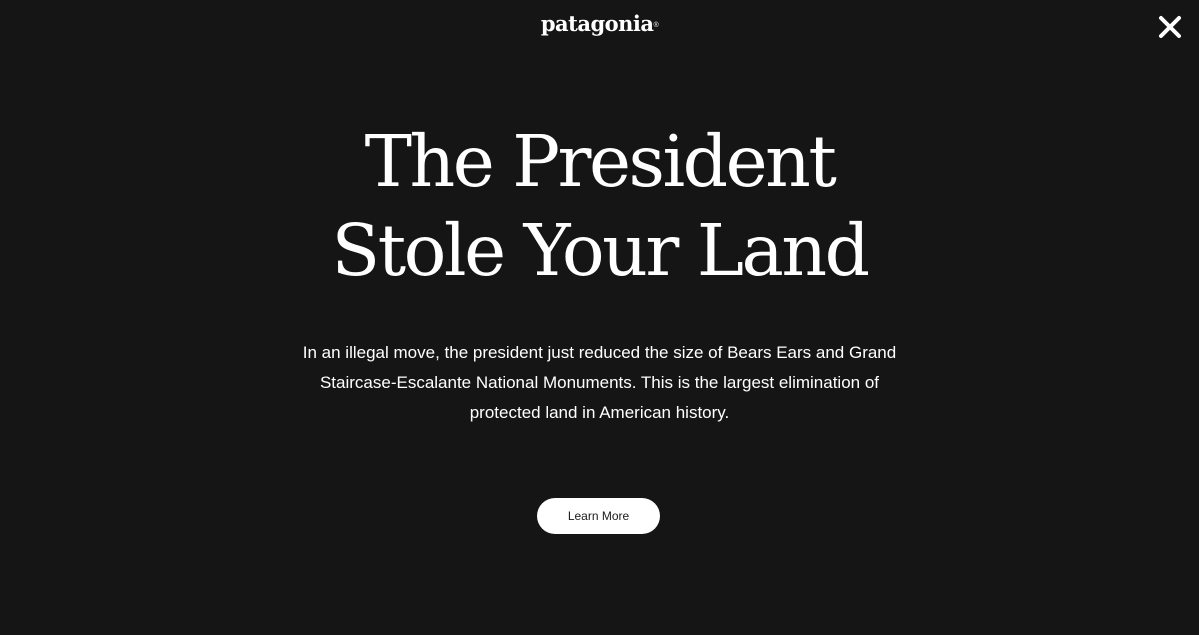 Image resolution: width=1199 pixels, height=635 pixels. Describe the element at coordinates (600, 250) in the screenshot. I see `headline-line-2: Stole Your Land` at that location.